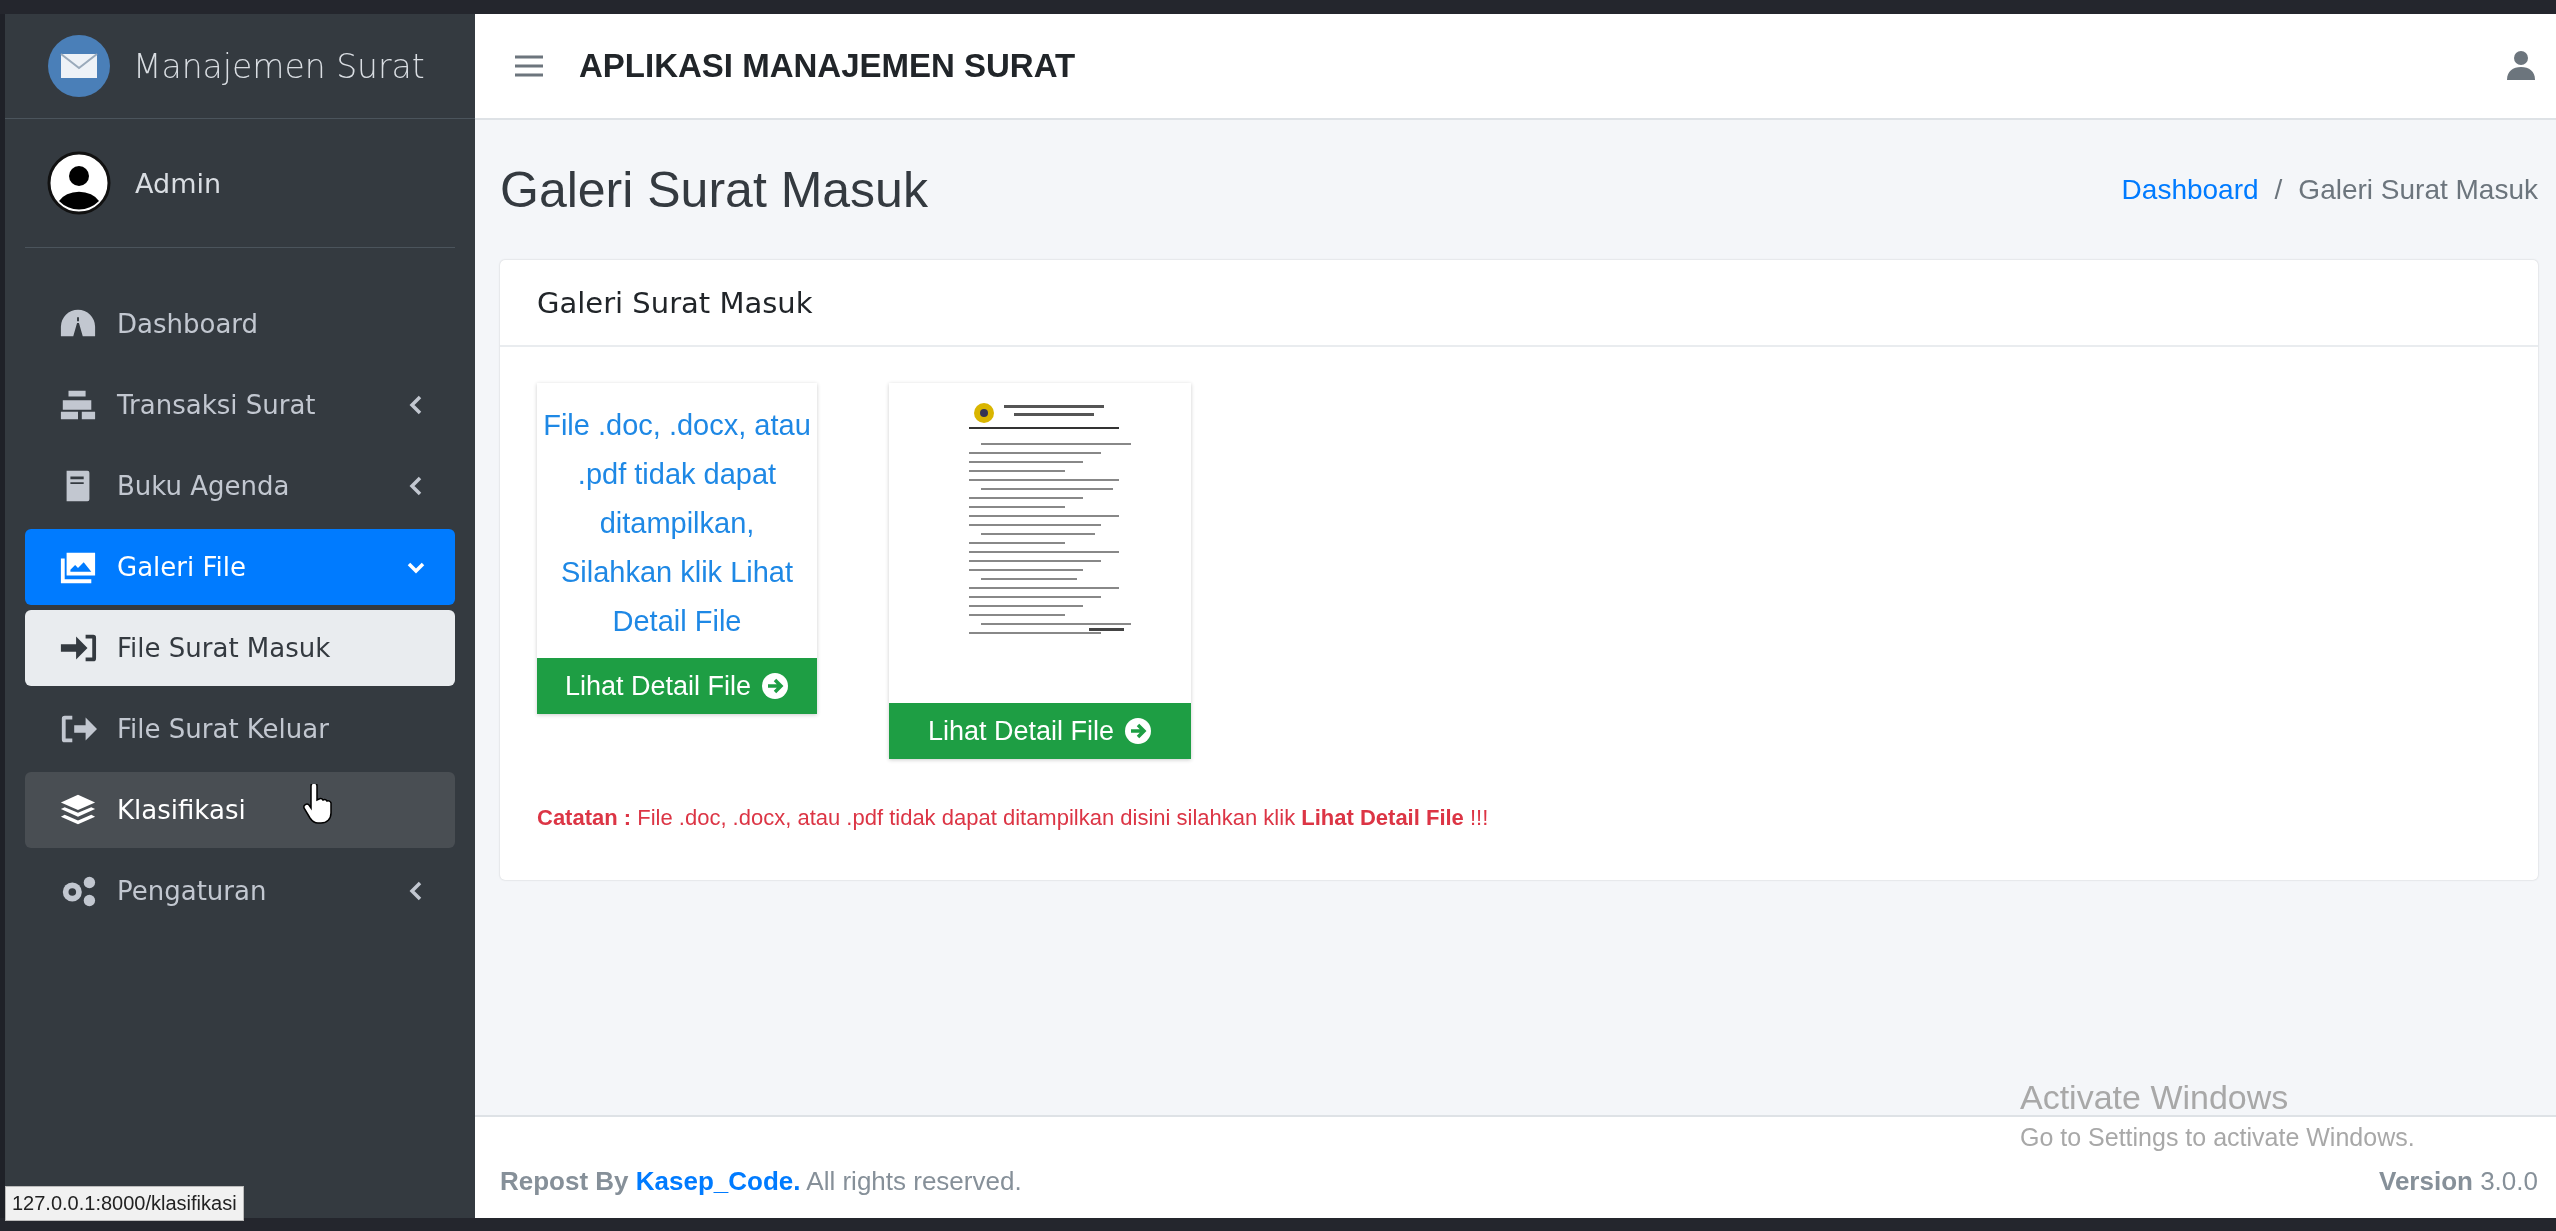  Describe the element at coordinates (124, 1203) in the screenshot. I see `status-url: 127.0.0.1:8000/klasifikasi` at that location.